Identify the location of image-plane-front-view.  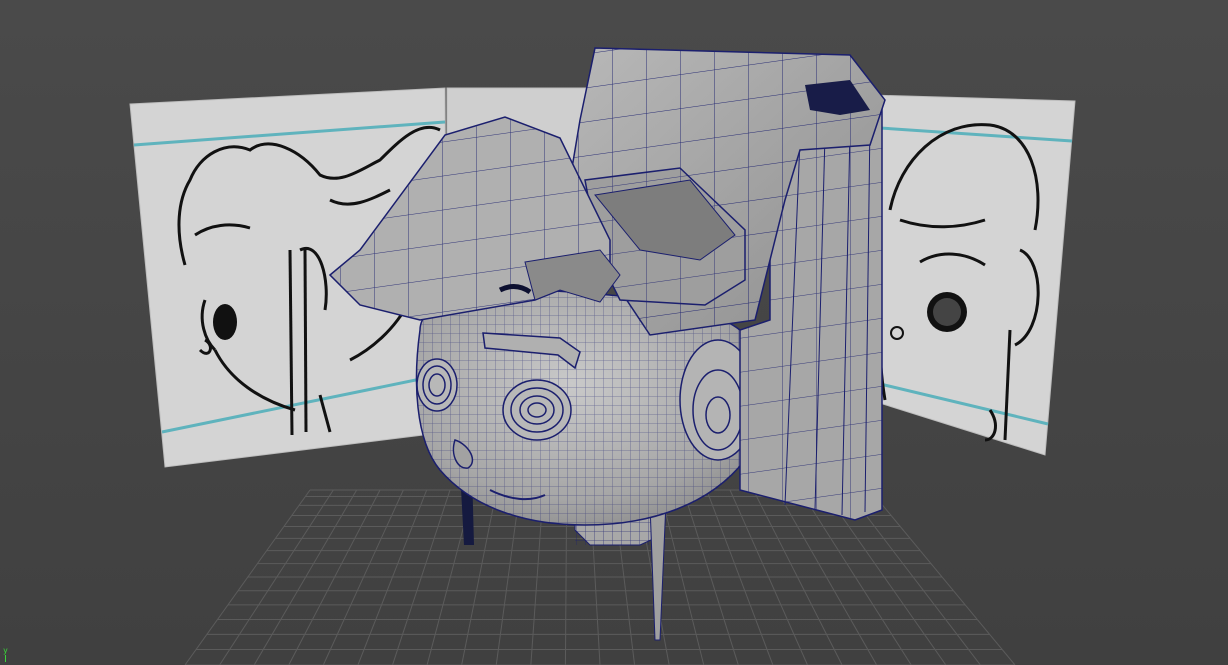
(972, 275).